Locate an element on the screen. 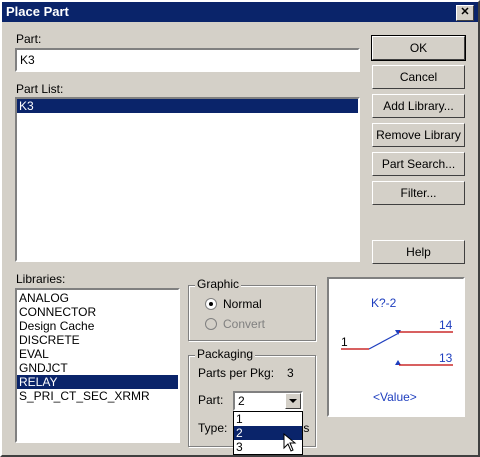 The image size is (480, 457). chevron-down-icon is located at coordinates (293, 401).